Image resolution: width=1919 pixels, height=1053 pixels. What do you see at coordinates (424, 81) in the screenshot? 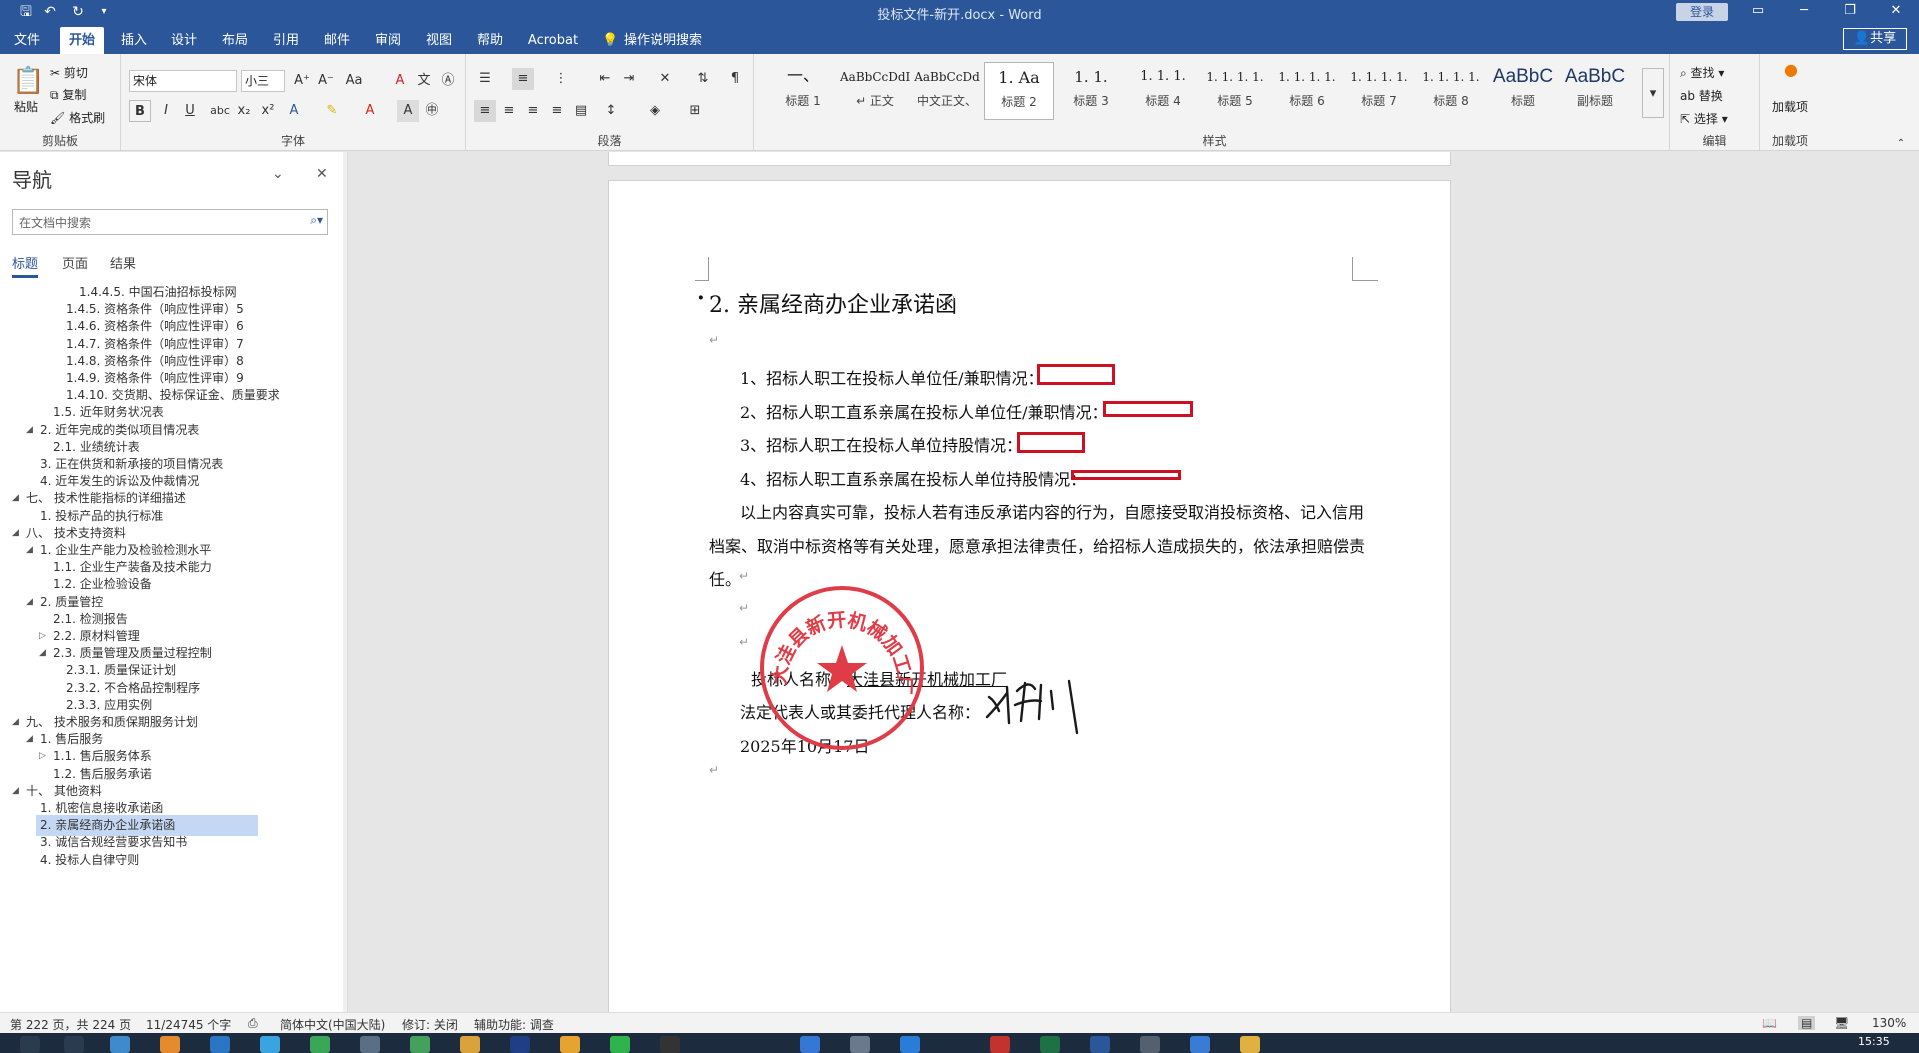
I see `phonetic-guide-icon: 文` at bounding box center [424, 81].